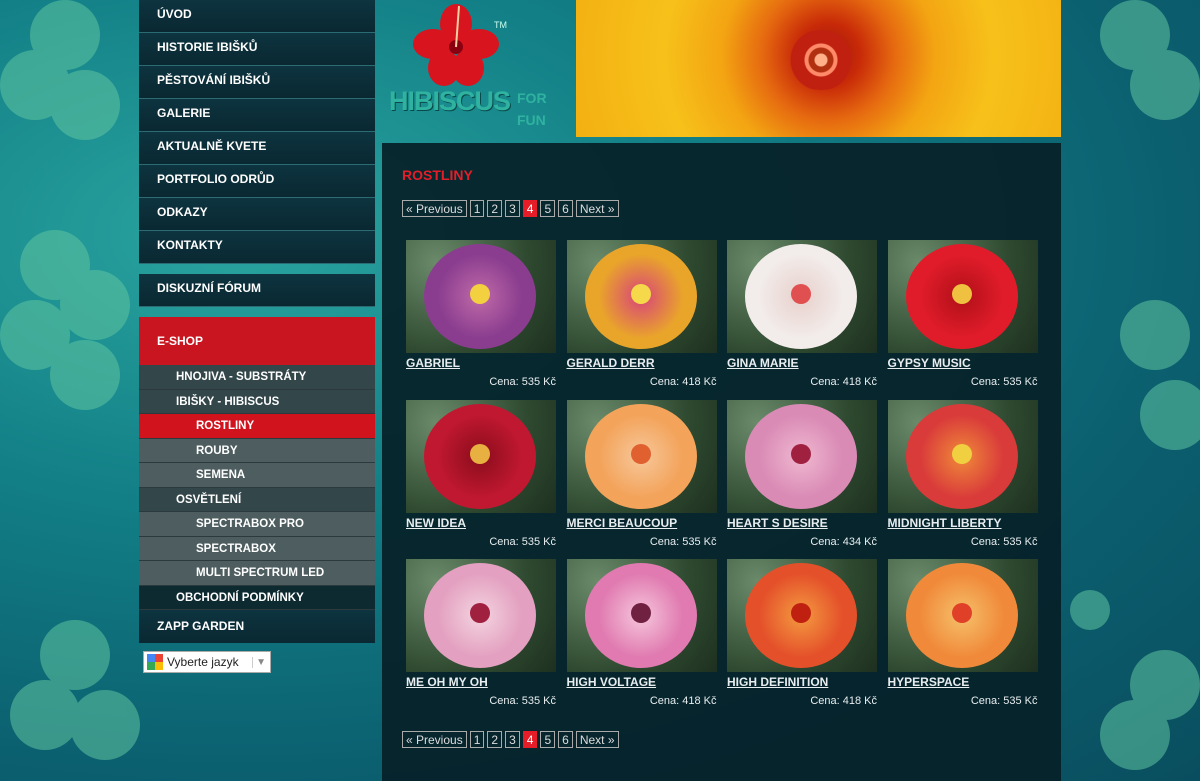  I want to click on product-name-link: GINA MARIE, so click(763, 363).